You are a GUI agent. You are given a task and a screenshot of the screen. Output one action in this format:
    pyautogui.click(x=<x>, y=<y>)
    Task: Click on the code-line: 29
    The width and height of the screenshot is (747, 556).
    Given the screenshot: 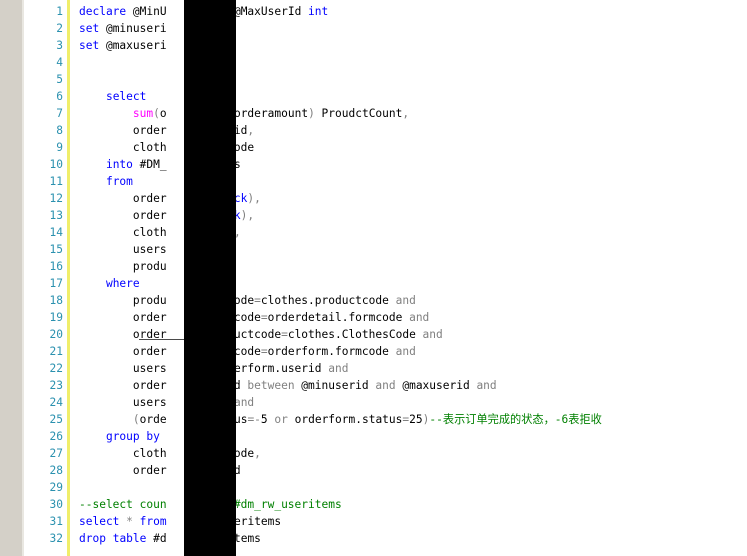 What is the action you would take?
    pyautogui.click(x=373, y=487)
    